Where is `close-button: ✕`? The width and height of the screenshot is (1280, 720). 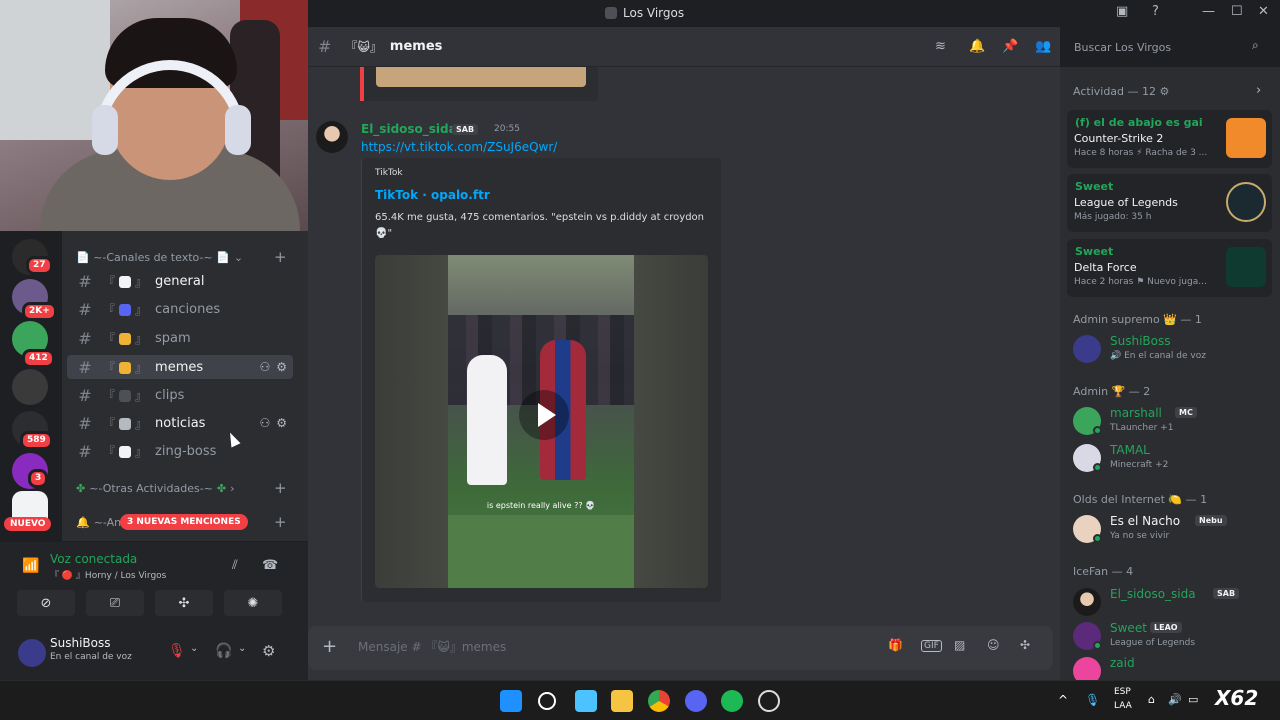 close-button: ✕ is located at coordinates (1263, 11).